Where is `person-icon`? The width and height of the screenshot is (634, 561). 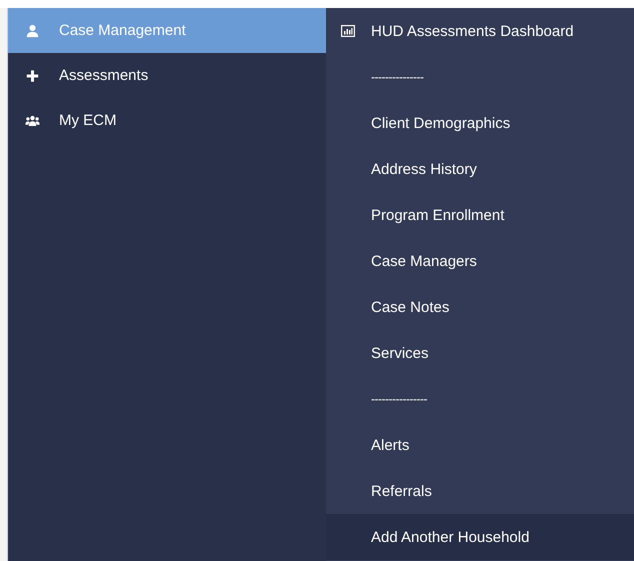
person-icon is located at coordinates (32, 31).